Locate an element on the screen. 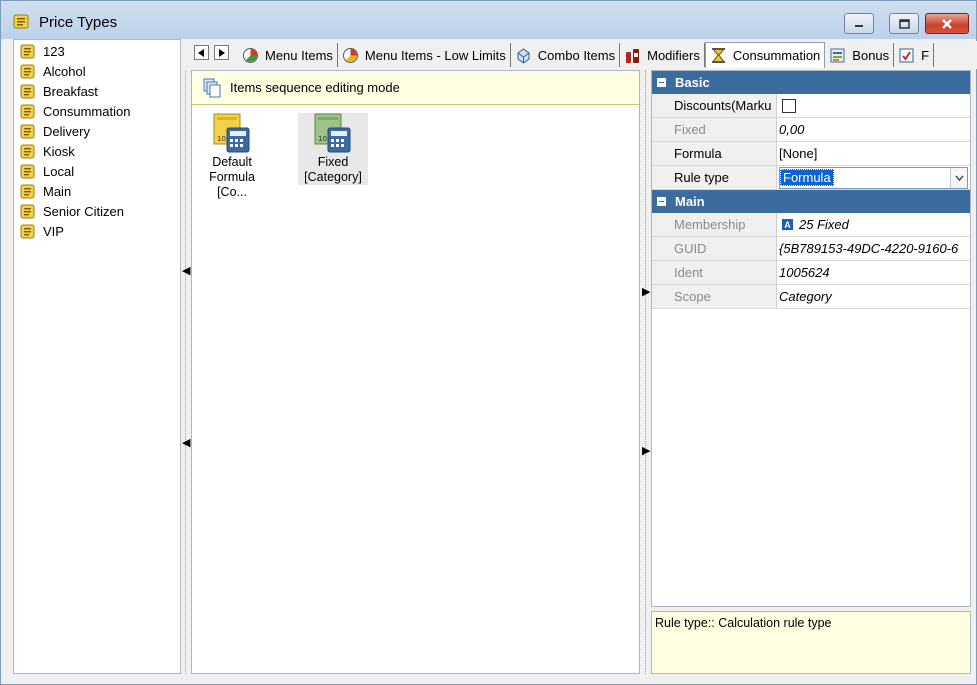  prop-formula: Formula [None] is located at coordinates (811, 154).